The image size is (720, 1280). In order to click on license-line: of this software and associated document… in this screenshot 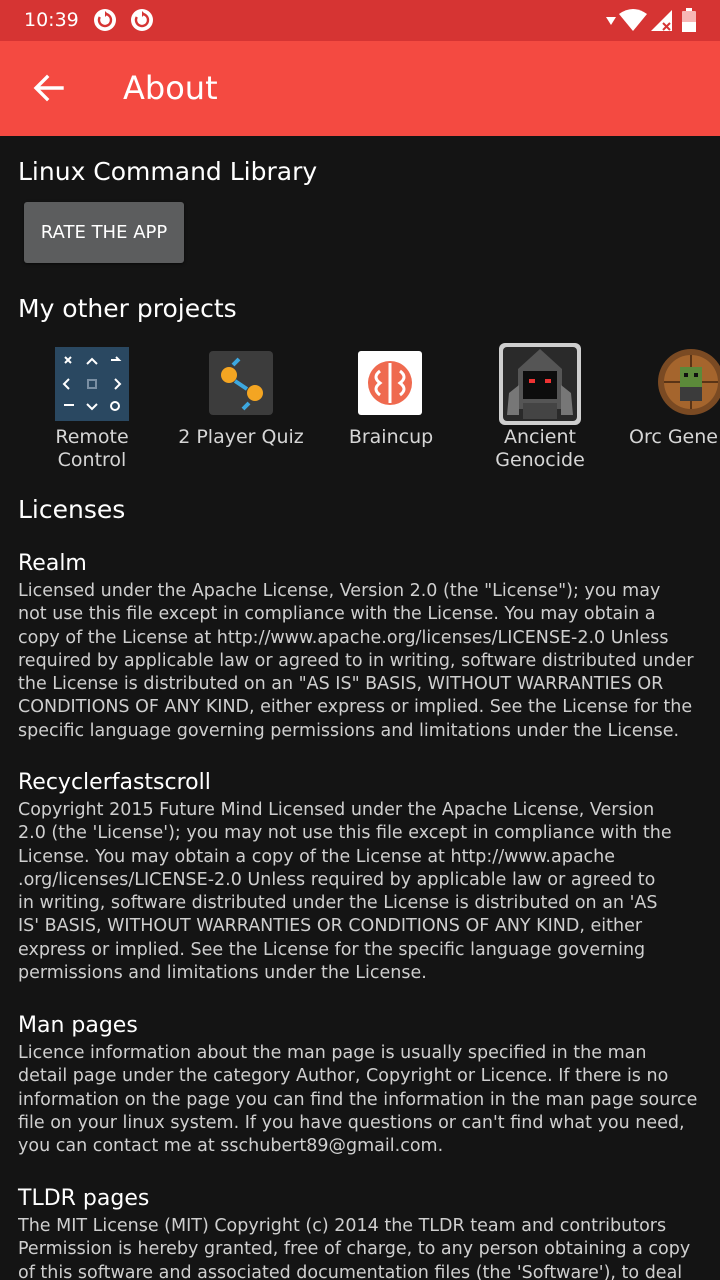, I will do `click(350, 1271)`.